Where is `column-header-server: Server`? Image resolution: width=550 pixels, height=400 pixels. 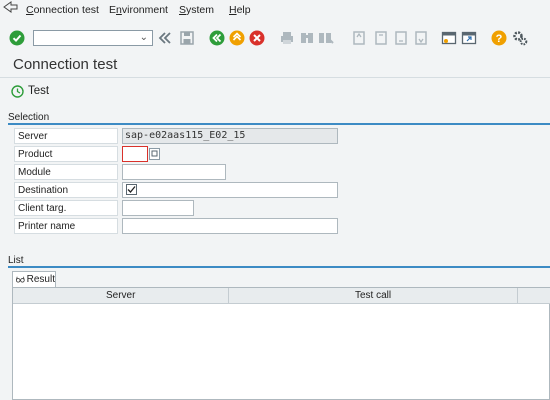
column-header-server: Server is located at coordinates (120, 295).